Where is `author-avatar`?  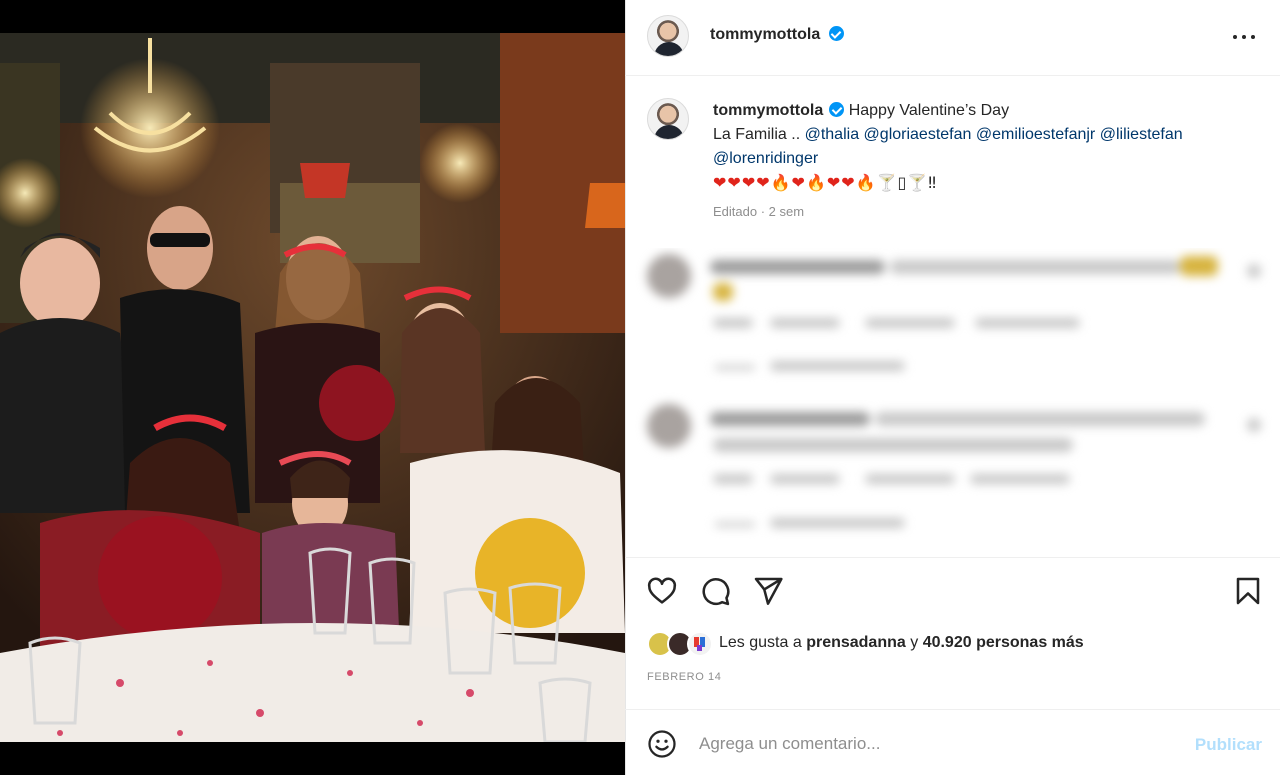 author-avatar is located at coordinates (668, 36).